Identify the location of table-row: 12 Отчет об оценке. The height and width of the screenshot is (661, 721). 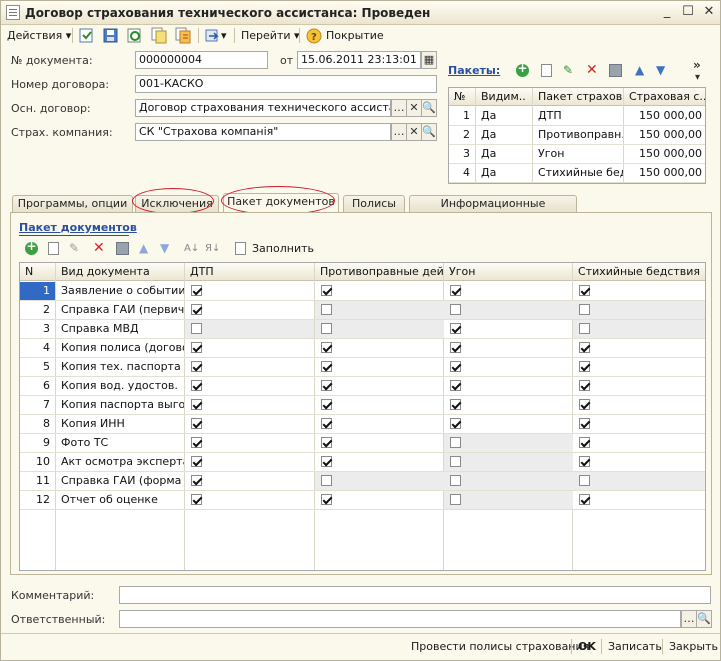
(362, 500).